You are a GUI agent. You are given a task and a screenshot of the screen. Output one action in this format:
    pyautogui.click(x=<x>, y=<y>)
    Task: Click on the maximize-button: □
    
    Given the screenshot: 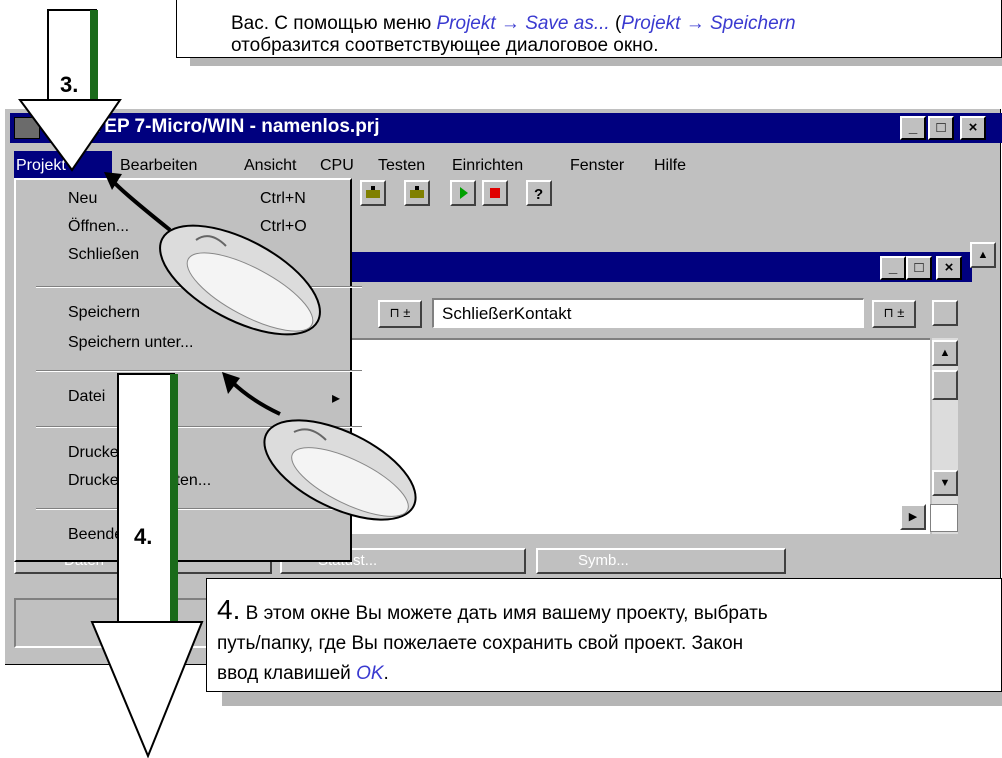 What is the action you would take?
    pyautogui.click(x=941, y=128)
    